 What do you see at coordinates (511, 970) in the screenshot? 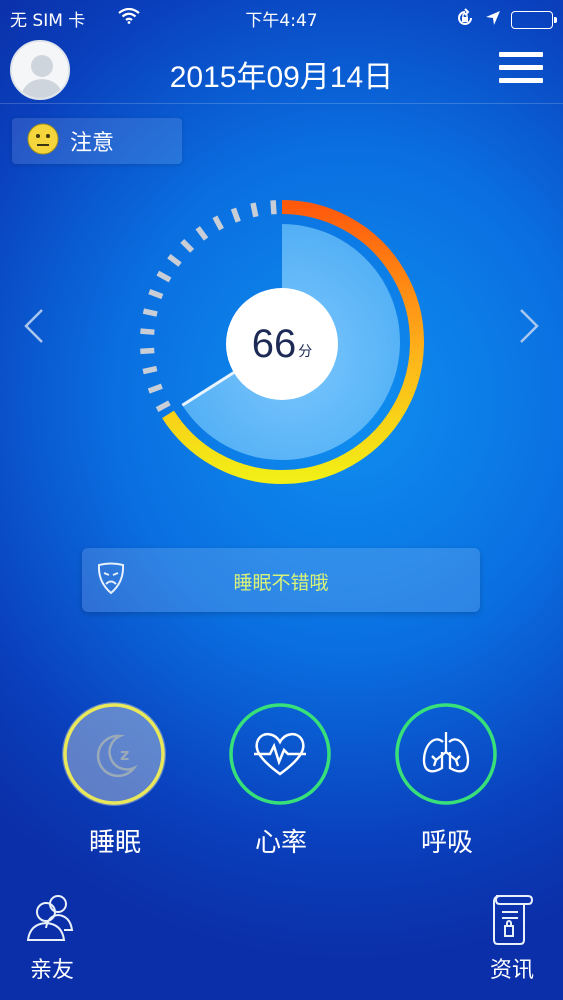
I see `news-label: 资讯` at bounding box center [511, 970].